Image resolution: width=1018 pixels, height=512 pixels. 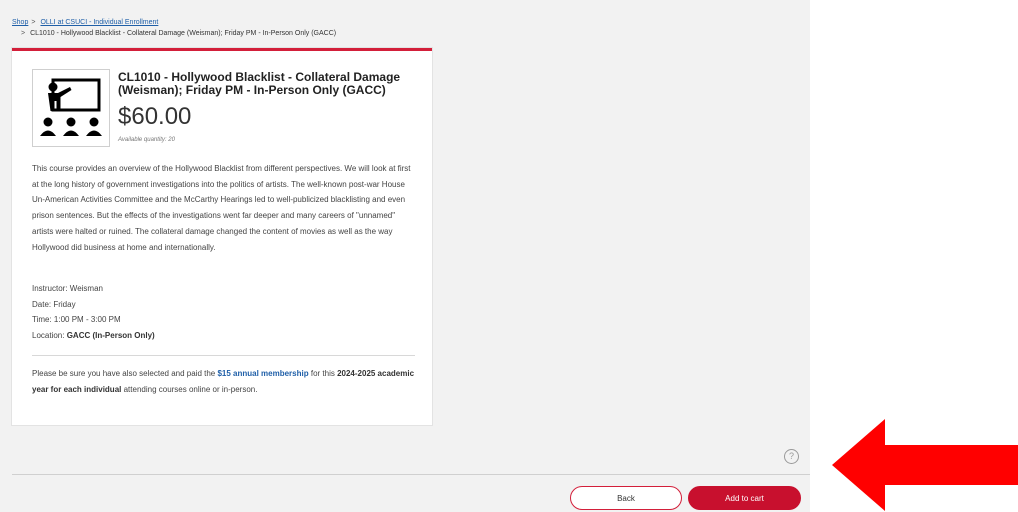 I want to click on location-line: Location: GACC (In-Person Only), so click(x=93, y=336).